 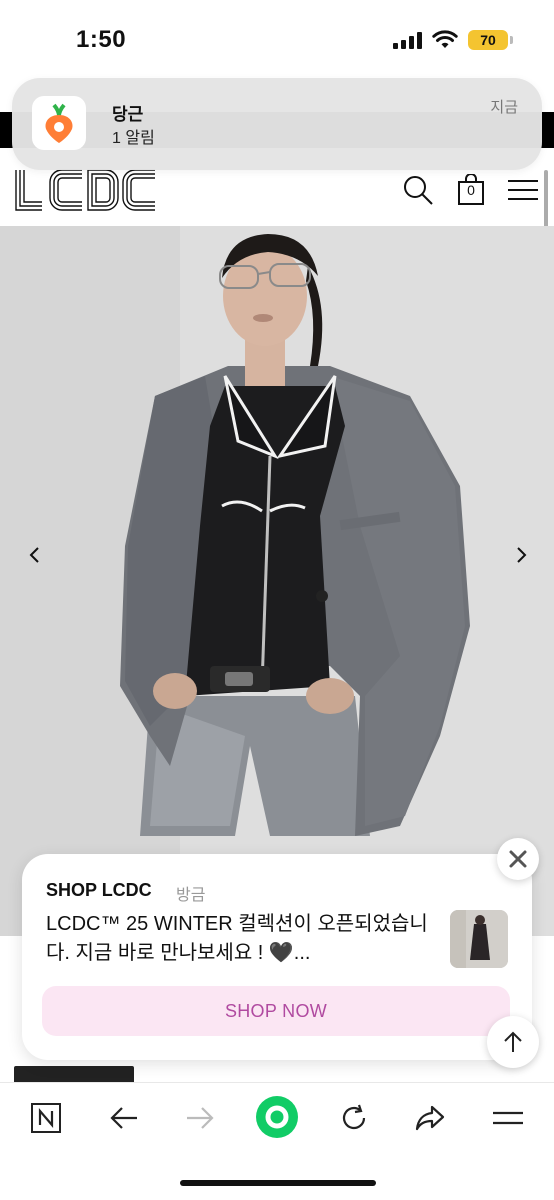 I want to click on chevron-left-icon, so click(x=35, y=555).